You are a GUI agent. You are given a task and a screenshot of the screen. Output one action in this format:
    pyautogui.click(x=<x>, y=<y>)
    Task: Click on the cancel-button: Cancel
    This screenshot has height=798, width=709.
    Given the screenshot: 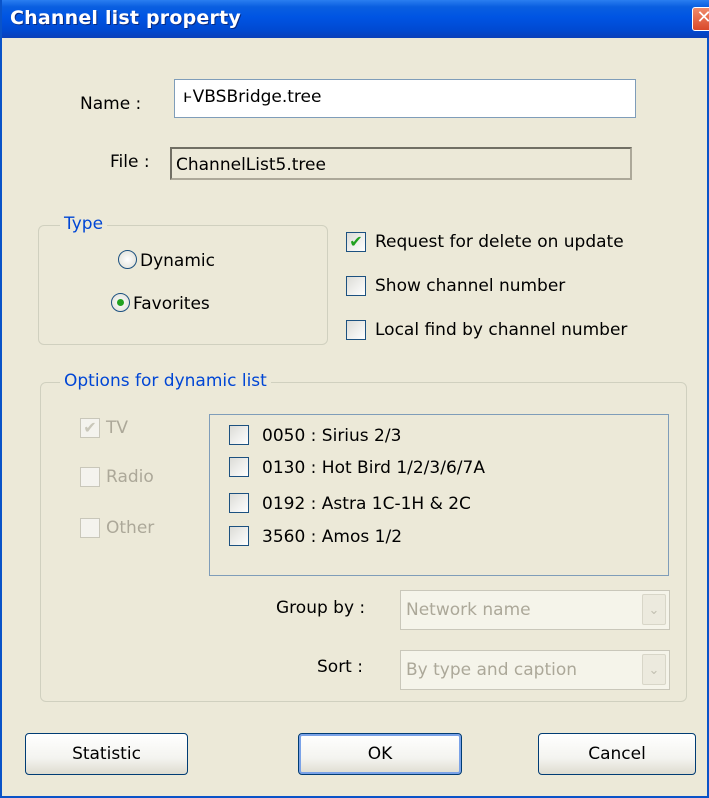 What is the action you would take?
    pyautogui.click(x=617, y=754)
    